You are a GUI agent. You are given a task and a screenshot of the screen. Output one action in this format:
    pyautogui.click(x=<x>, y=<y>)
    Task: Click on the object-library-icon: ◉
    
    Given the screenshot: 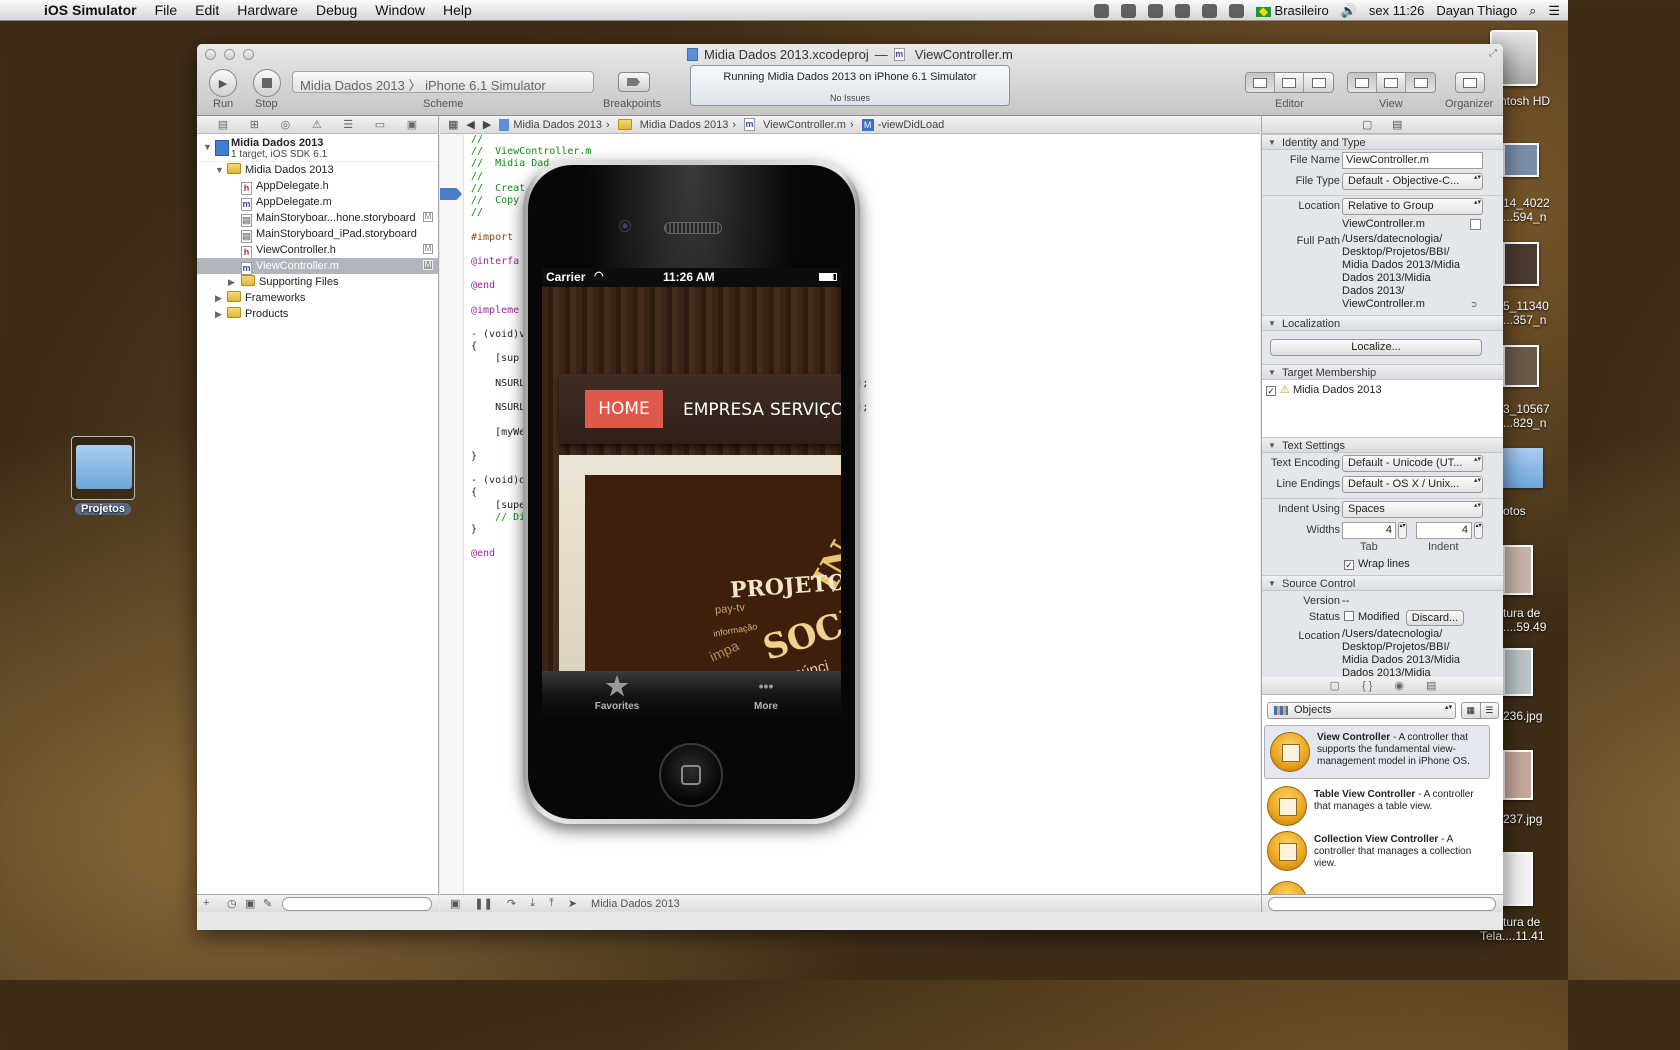 What is the action you would take?
    pyautogui.click(x=1399, y=685)
    